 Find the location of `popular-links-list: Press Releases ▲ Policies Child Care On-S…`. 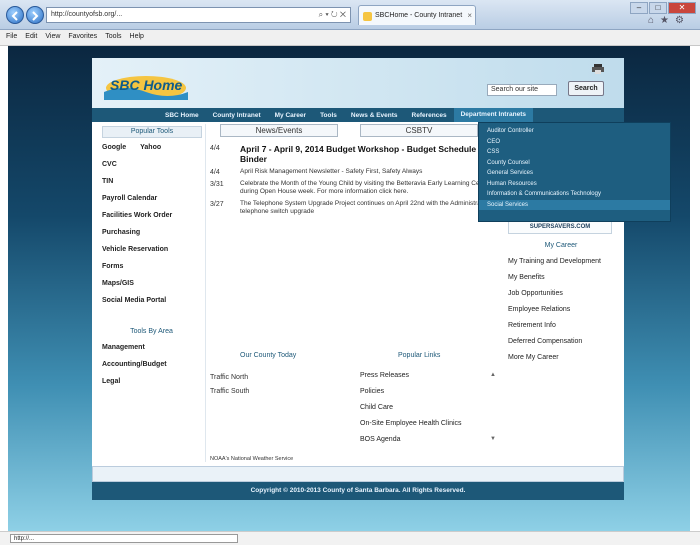

popular-links-list: Press Releases ▲ Policies Child Care On-S… is located at coordinates (430, 412).